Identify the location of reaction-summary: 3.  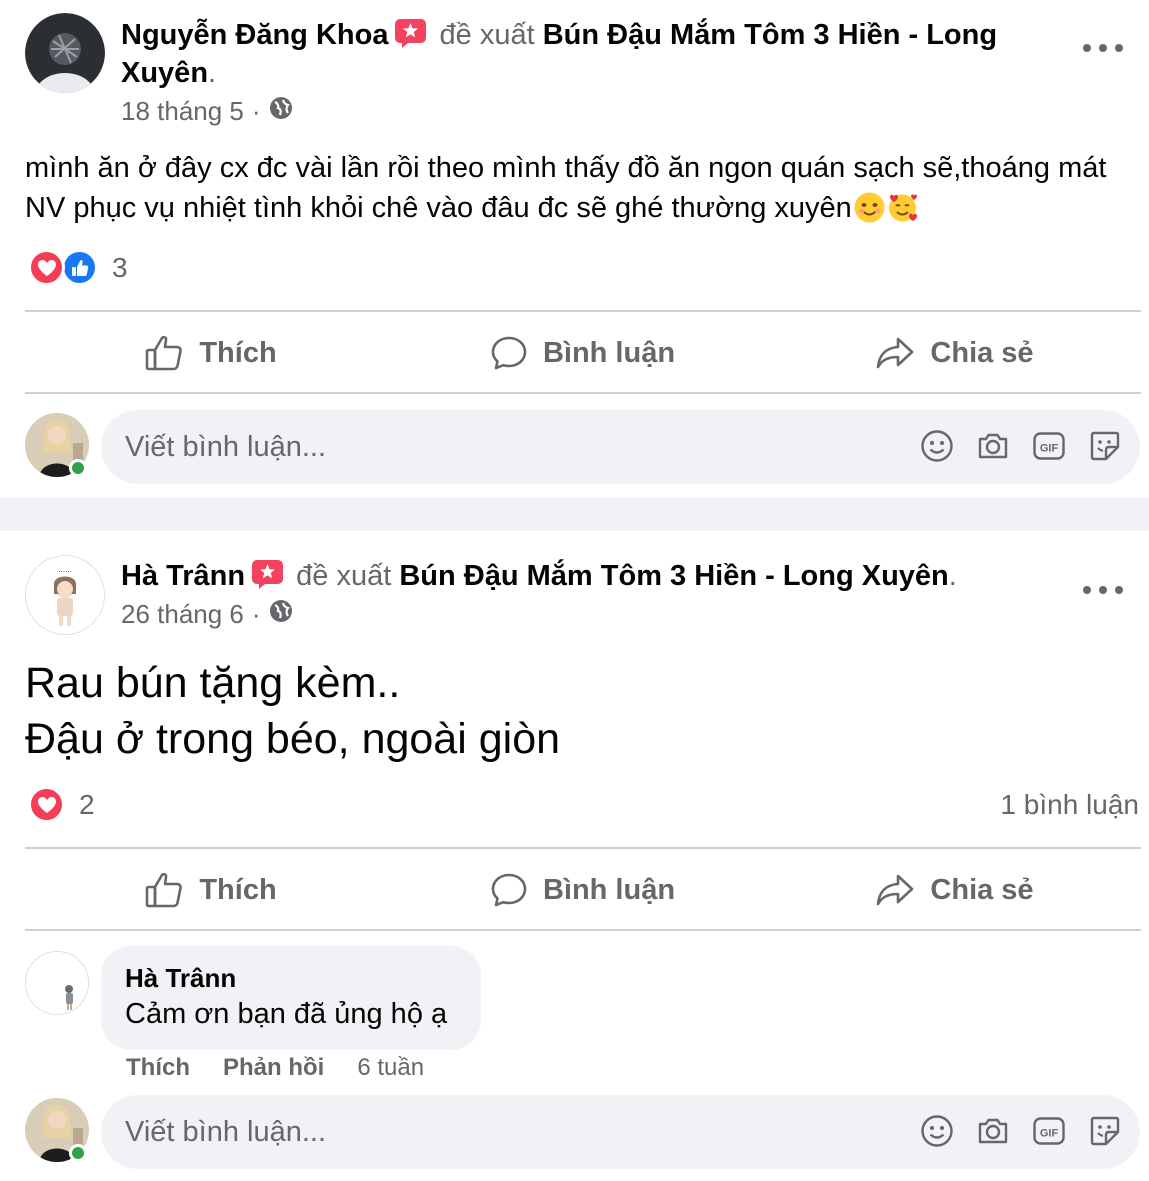
(78, 267).